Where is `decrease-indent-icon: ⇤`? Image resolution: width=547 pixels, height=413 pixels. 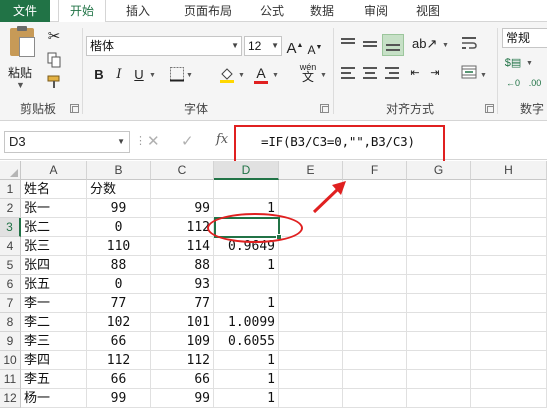
decrease-indent-icon: ⇤ is located at coordinates (415, 73).